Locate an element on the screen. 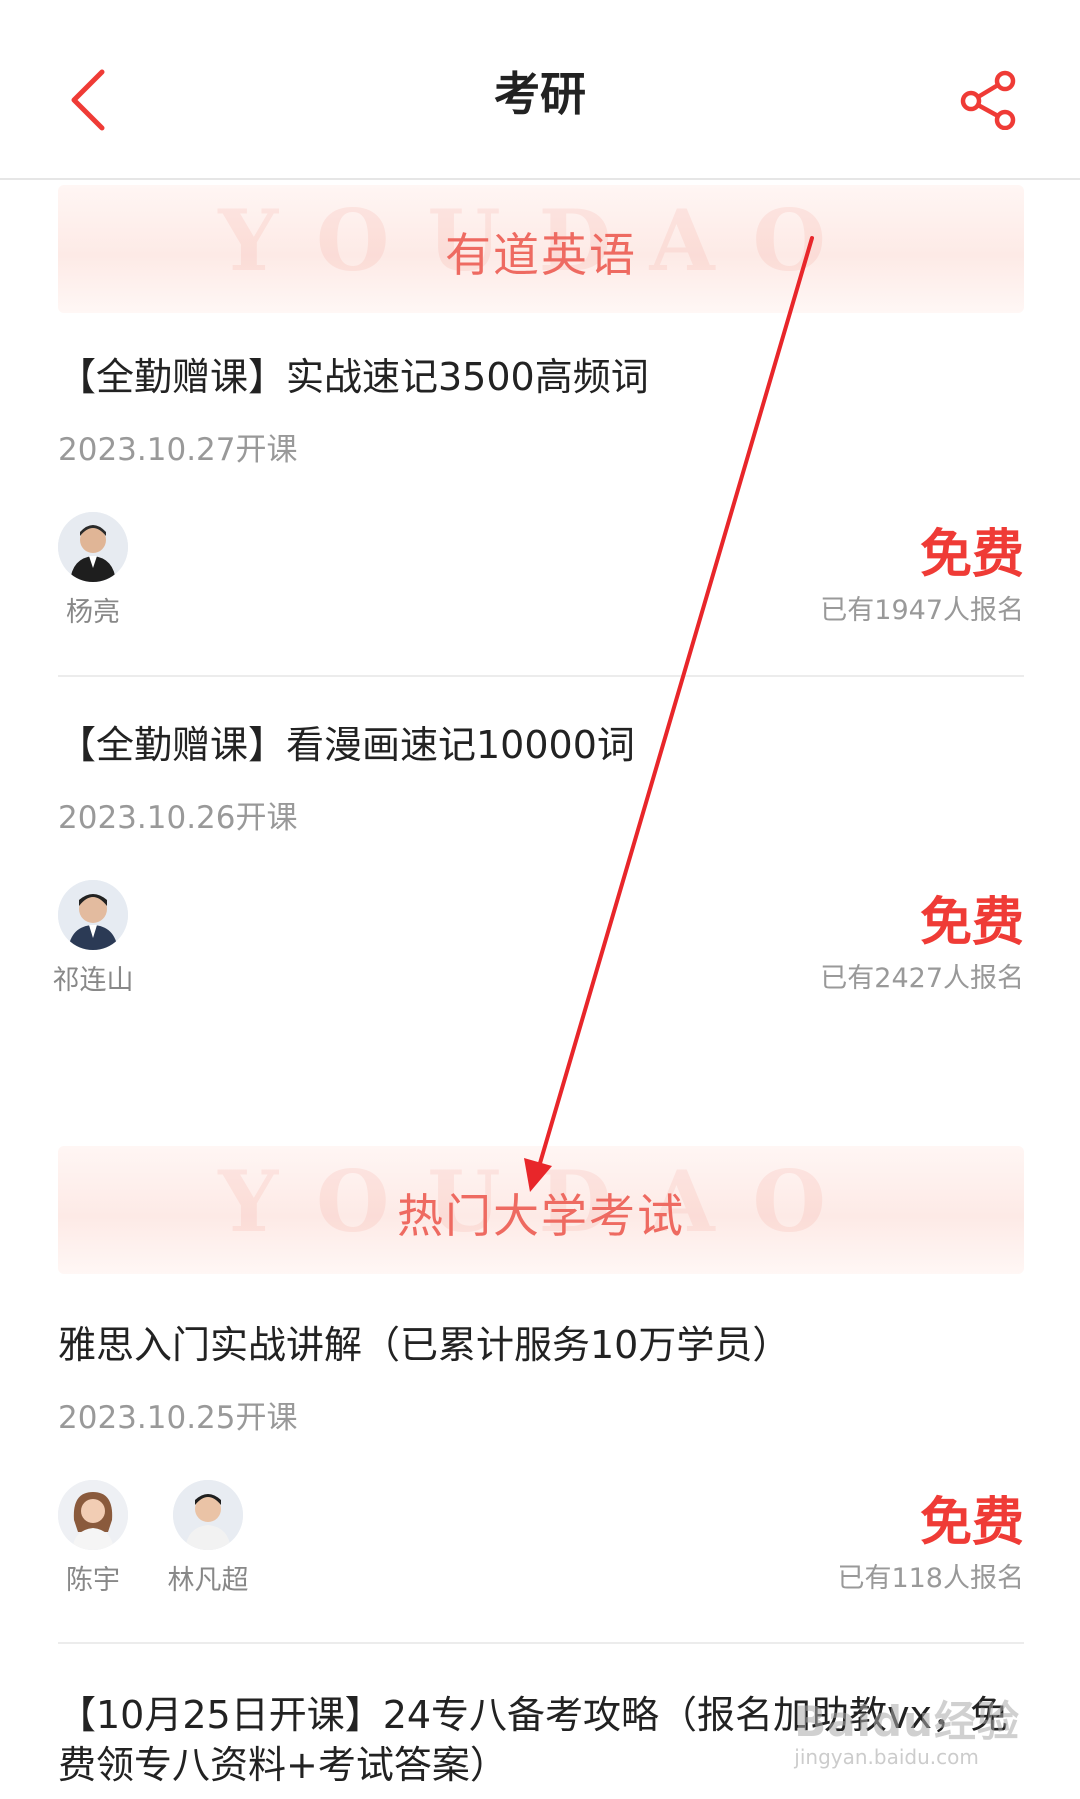  signup-count: 已有118人报名 is located at coordinates (930, 1578).